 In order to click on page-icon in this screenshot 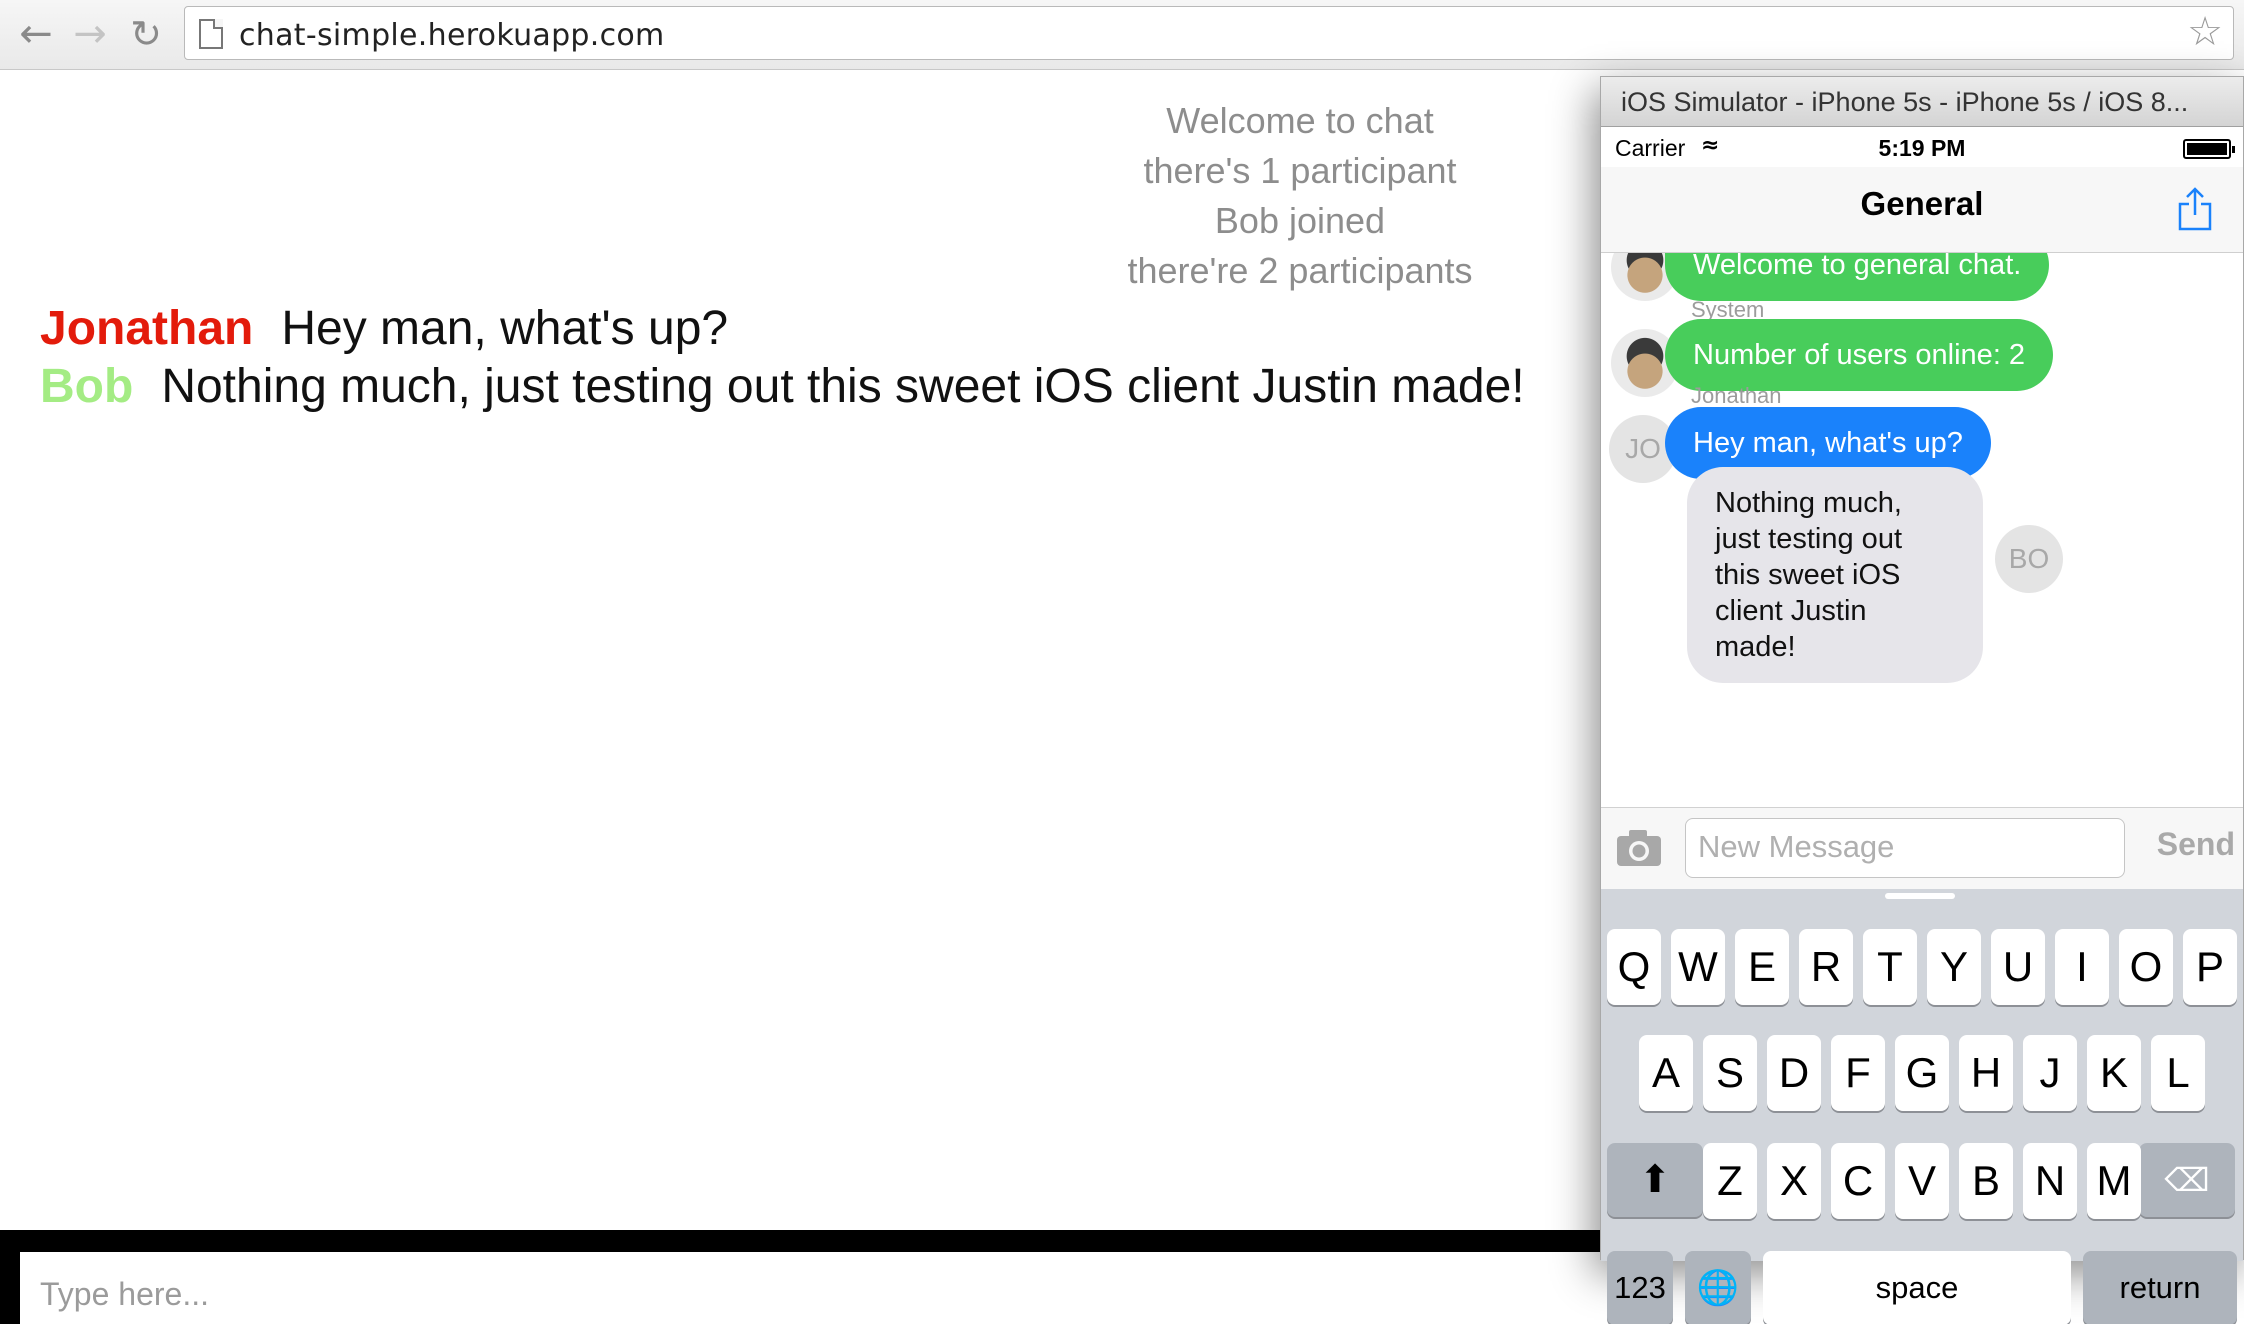, I will do `click(211, 34)`.